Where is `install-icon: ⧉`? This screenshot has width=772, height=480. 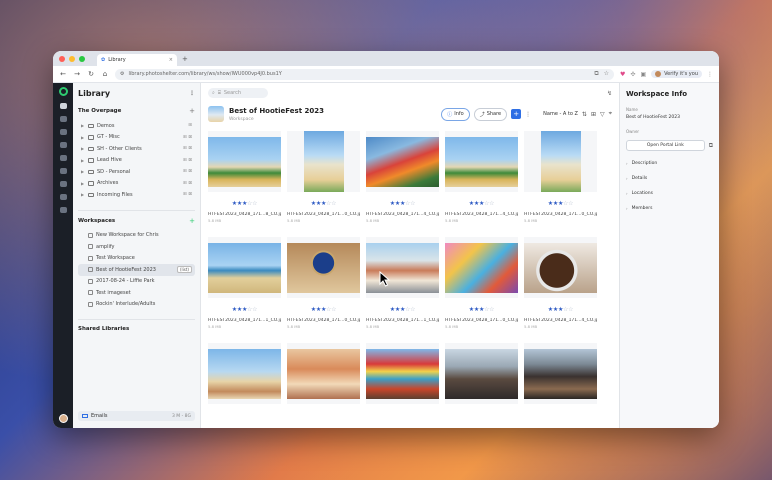
install-icon: ⧉ is located at coordinates (596, 74).